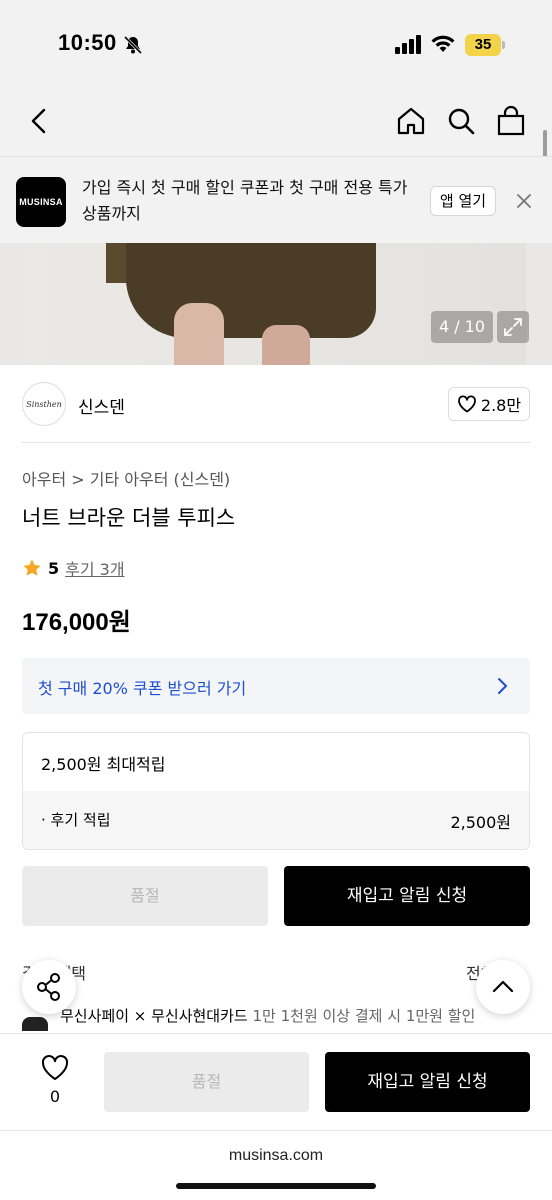  What do you see at coordinates (276, 442) in the screenshot?
I see `divider` at bounding box center [276, 442].